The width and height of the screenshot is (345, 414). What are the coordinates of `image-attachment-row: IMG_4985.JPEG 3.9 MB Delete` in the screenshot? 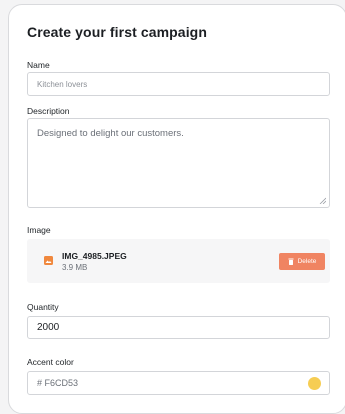 It's located at (178, 261).